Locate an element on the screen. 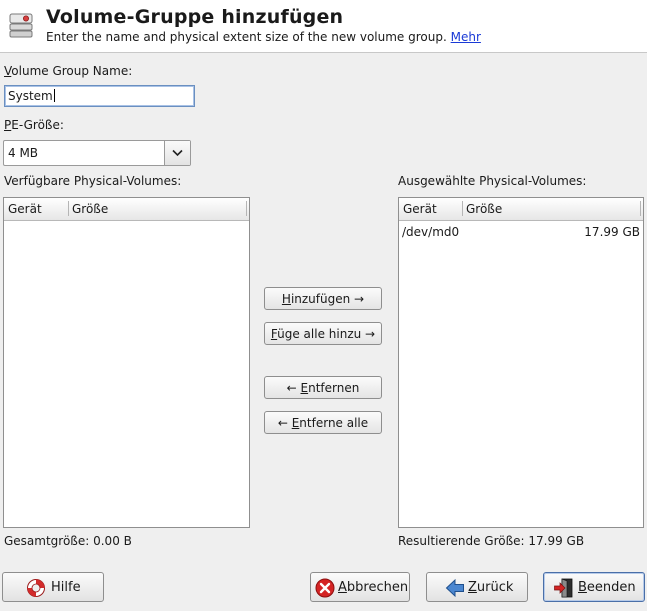 The height and width of the screenshot is (611, 647). available-total-size: Gesamtgröße: 0.00 B is located at coordinates (68, 541).